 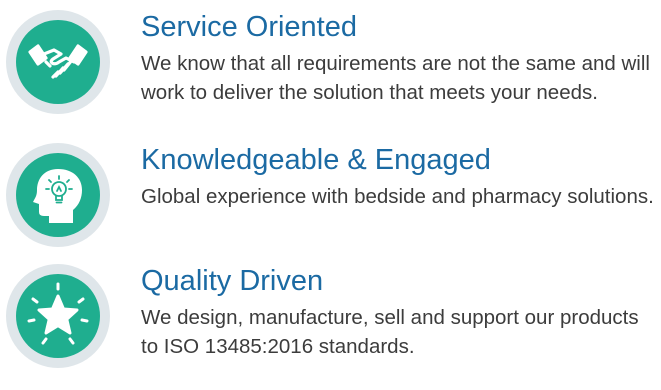 I want to click on star-icon, so click(x=58, y=313).